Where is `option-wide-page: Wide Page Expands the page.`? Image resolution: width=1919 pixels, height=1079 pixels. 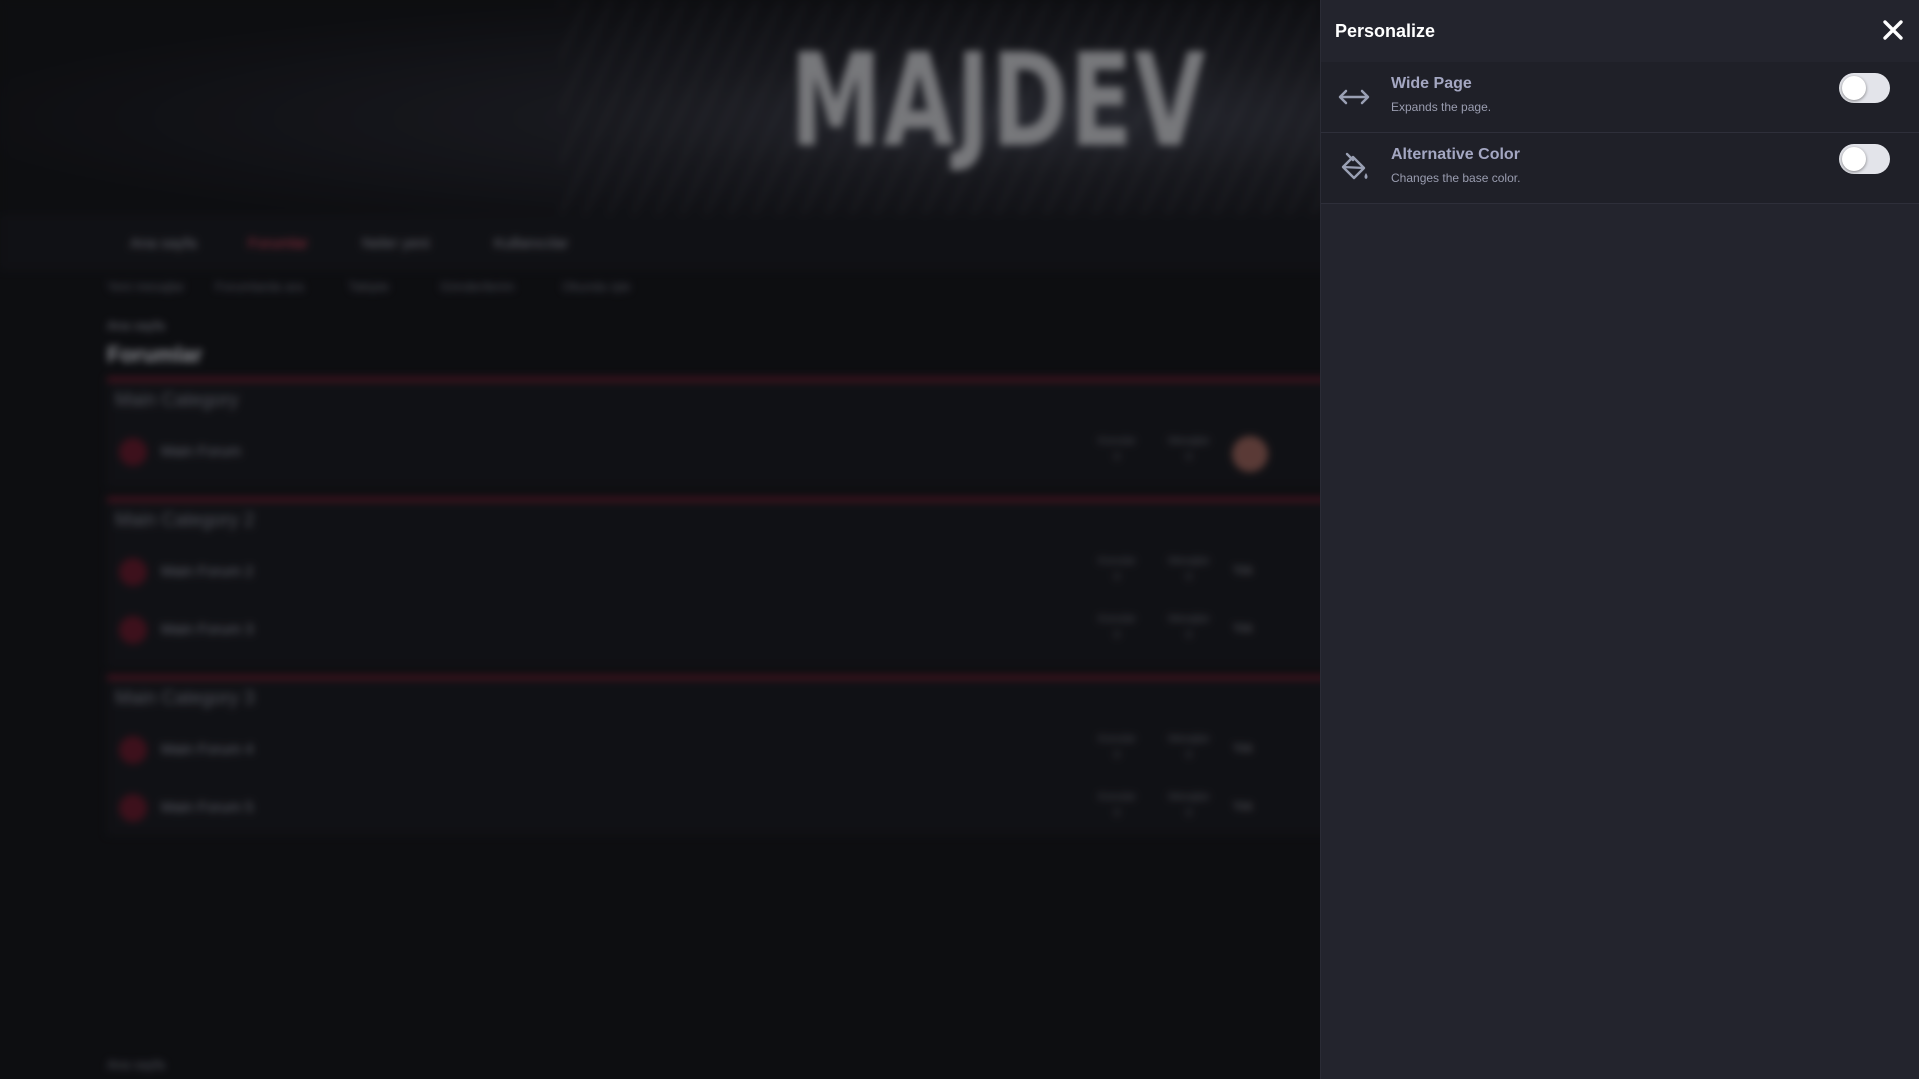 option-wide-page: Wide Page Expands the page. is located at coordinates (1620, 97).